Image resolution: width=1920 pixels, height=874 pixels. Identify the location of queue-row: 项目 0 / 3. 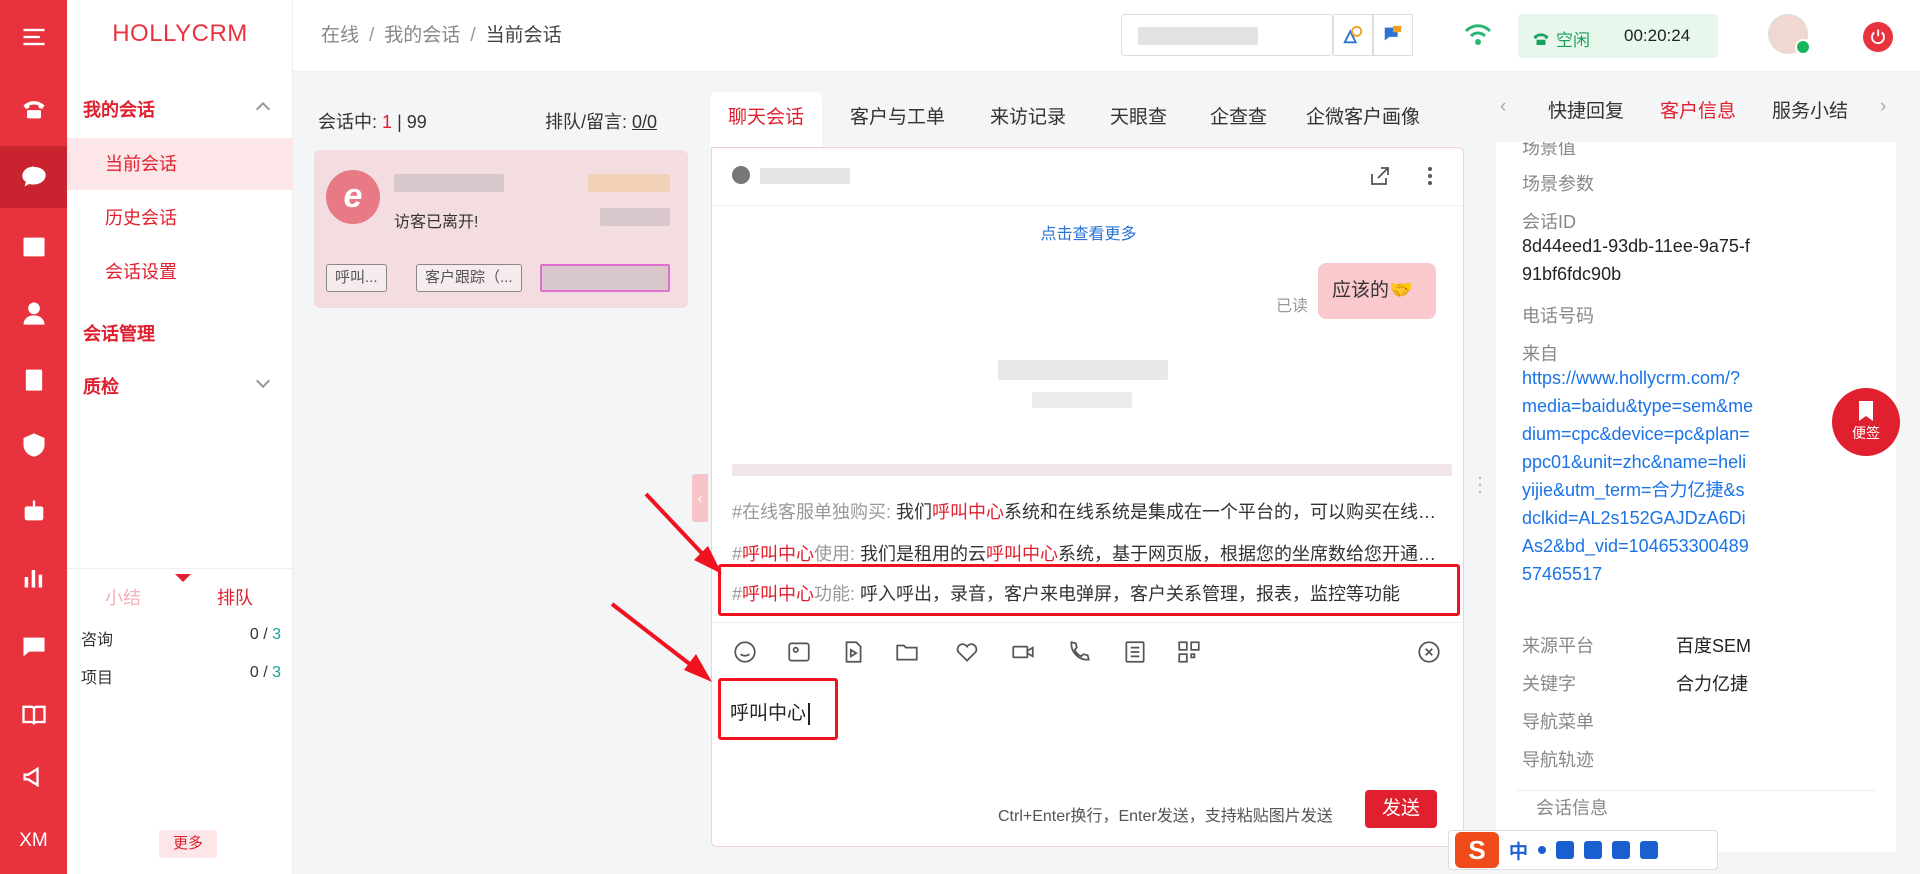
(181, 676).